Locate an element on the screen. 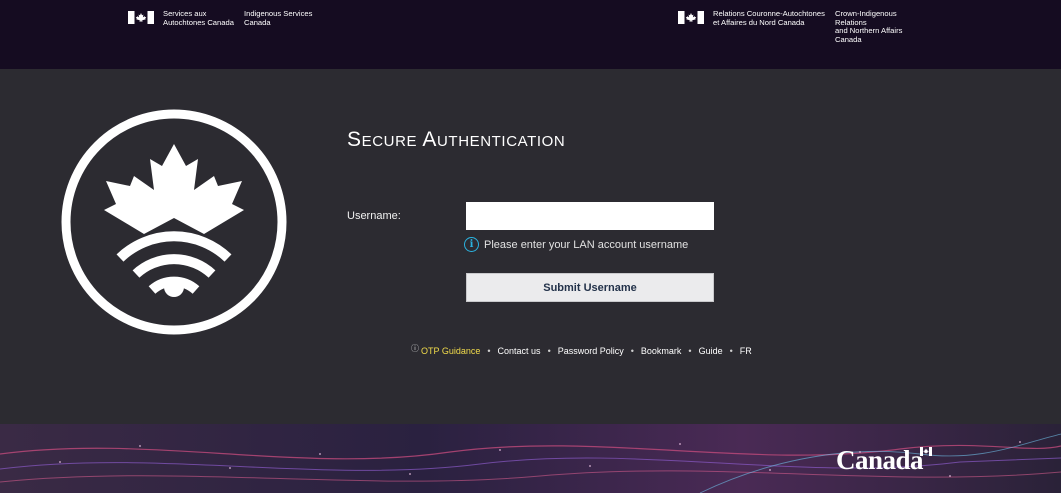 This screenshot has height=493, width=1061. dept-name-fr: Services aux Autochtones Canada is located at coordinates (198, 18).